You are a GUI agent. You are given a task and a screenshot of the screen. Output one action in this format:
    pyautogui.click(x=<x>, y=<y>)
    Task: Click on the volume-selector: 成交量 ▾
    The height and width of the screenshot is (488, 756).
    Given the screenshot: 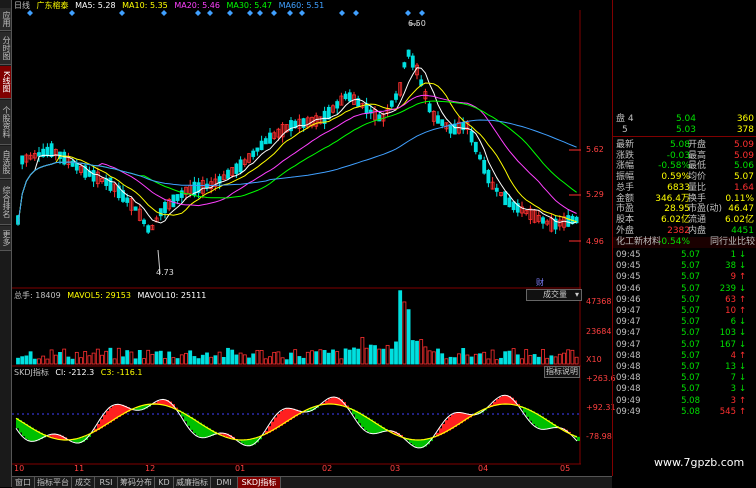 What is the action you would take?
    pyautogui.click(x=554, y=295)
    